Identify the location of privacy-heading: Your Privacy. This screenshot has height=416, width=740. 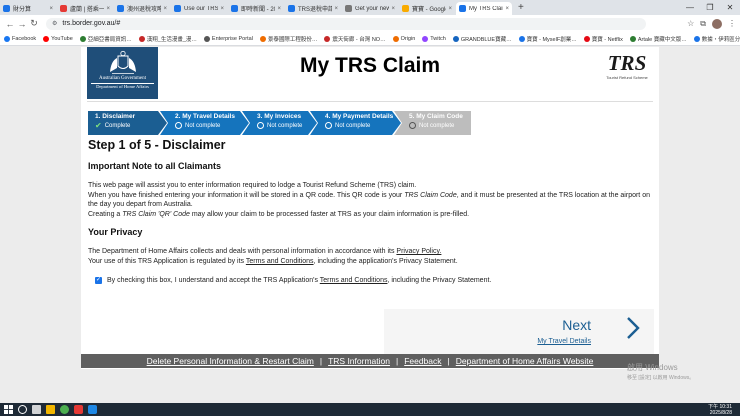
(115, 232).